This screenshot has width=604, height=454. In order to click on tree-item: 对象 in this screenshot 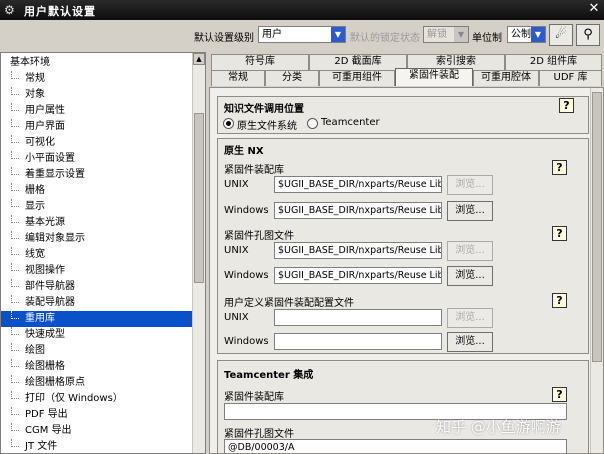, I will do `click(97, 95)`.